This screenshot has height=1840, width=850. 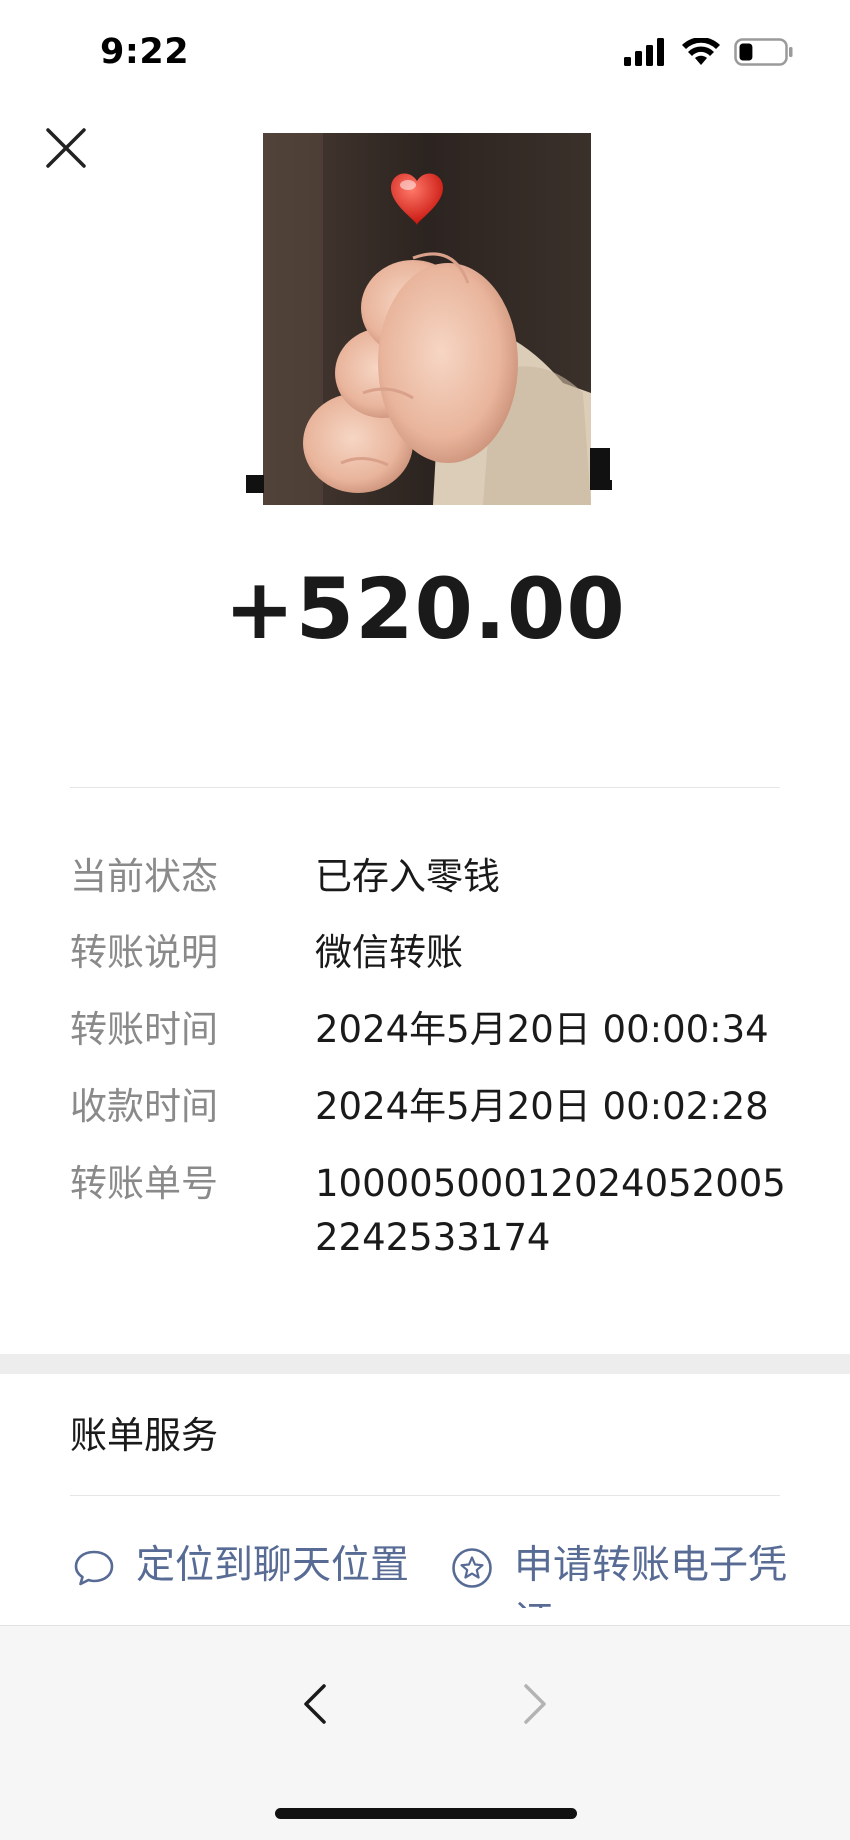 I want to click on close-icon, so click(x=66, y=148).